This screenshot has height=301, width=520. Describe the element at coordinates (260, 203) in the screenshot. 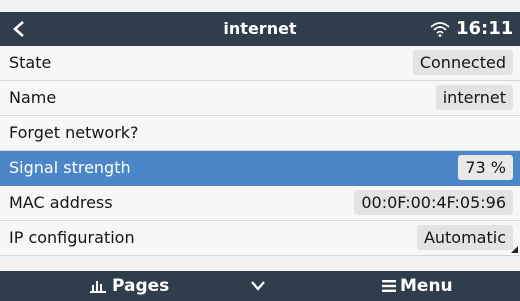

I see `row-mac-address: MAC address 00:0F:00:4F:05:96` at that location.